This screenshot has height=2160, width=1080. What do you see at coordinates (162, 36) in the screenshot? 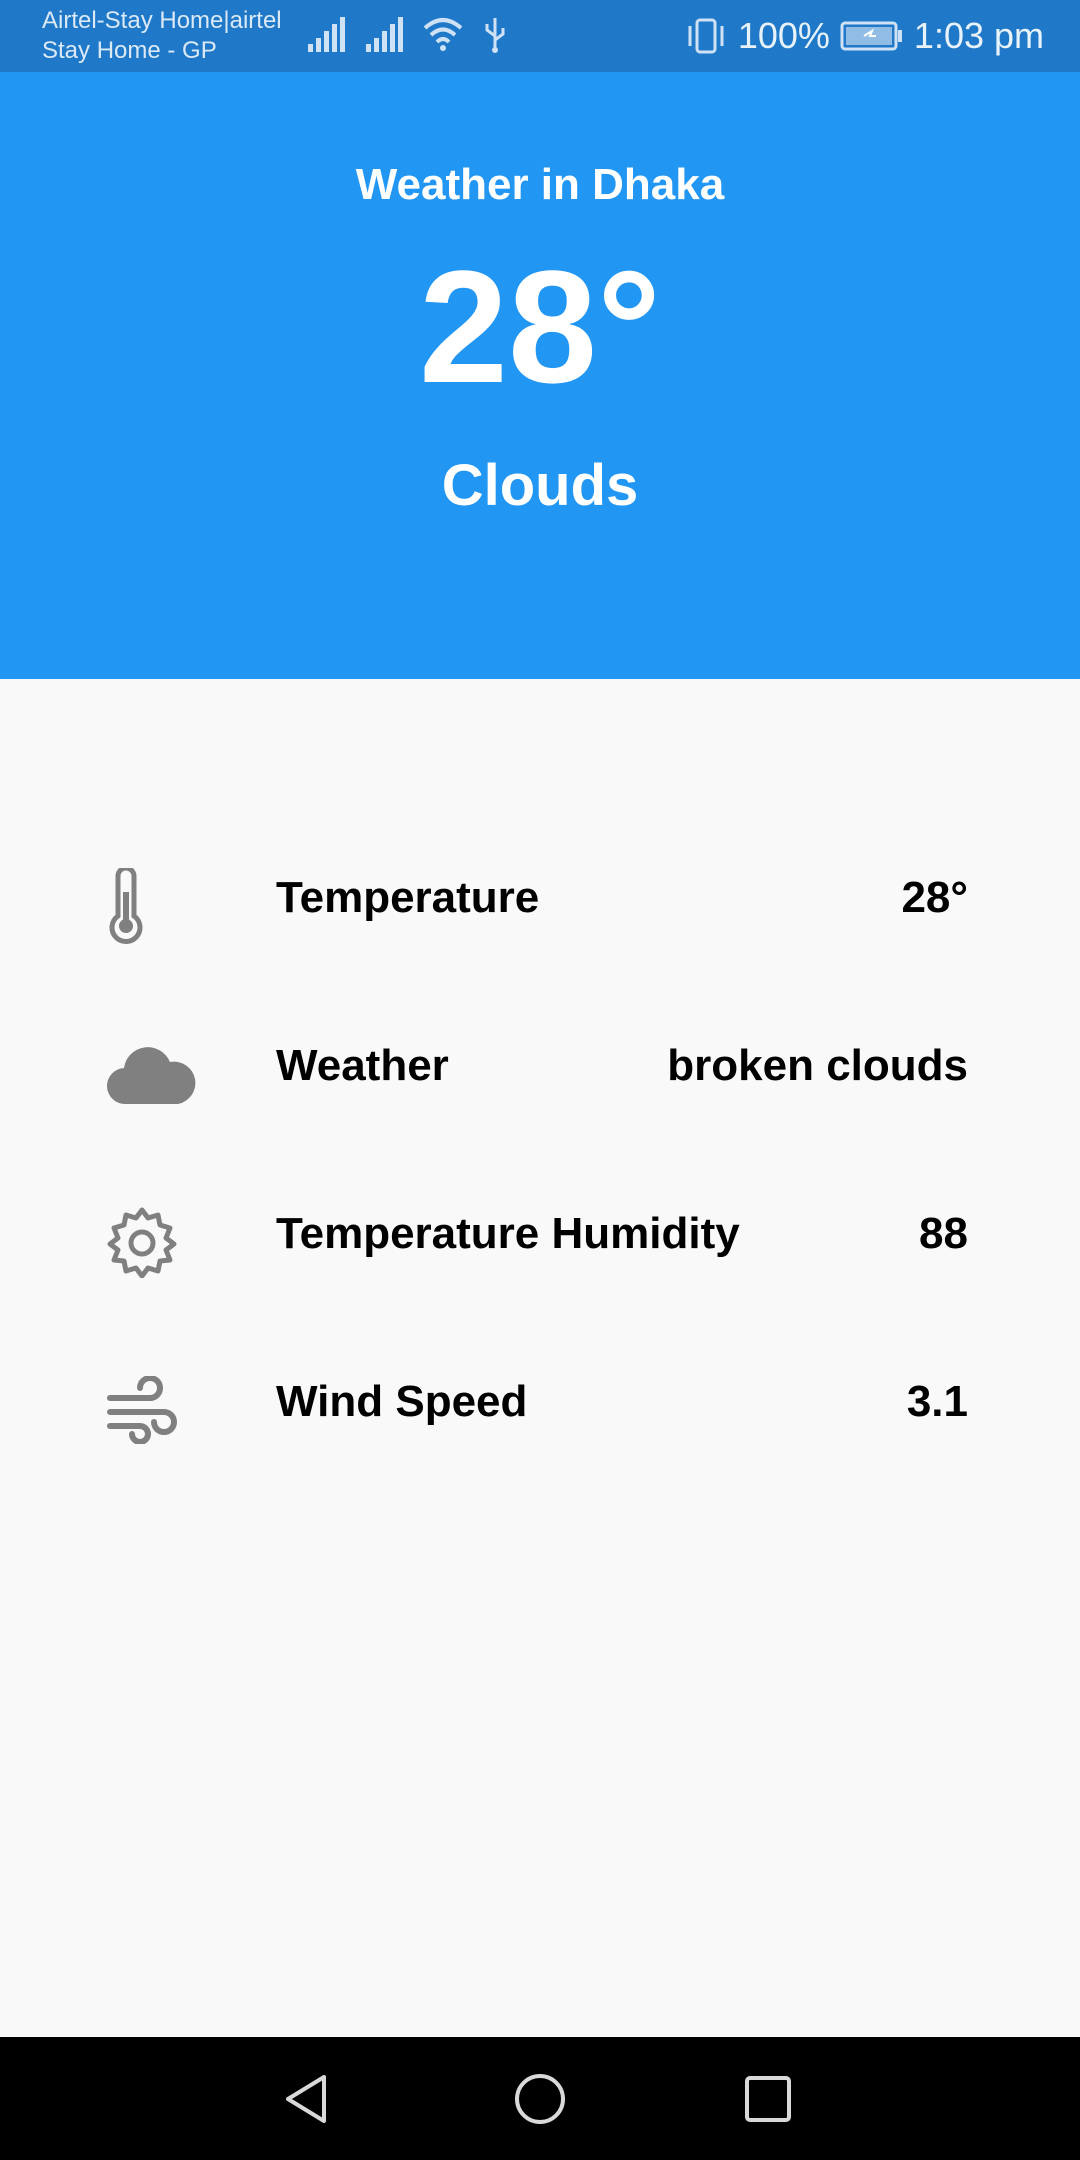
I see `carrier-info: Airtel-Stay Home|airtel Stay Home - GP` at bounding box center [162, 36].